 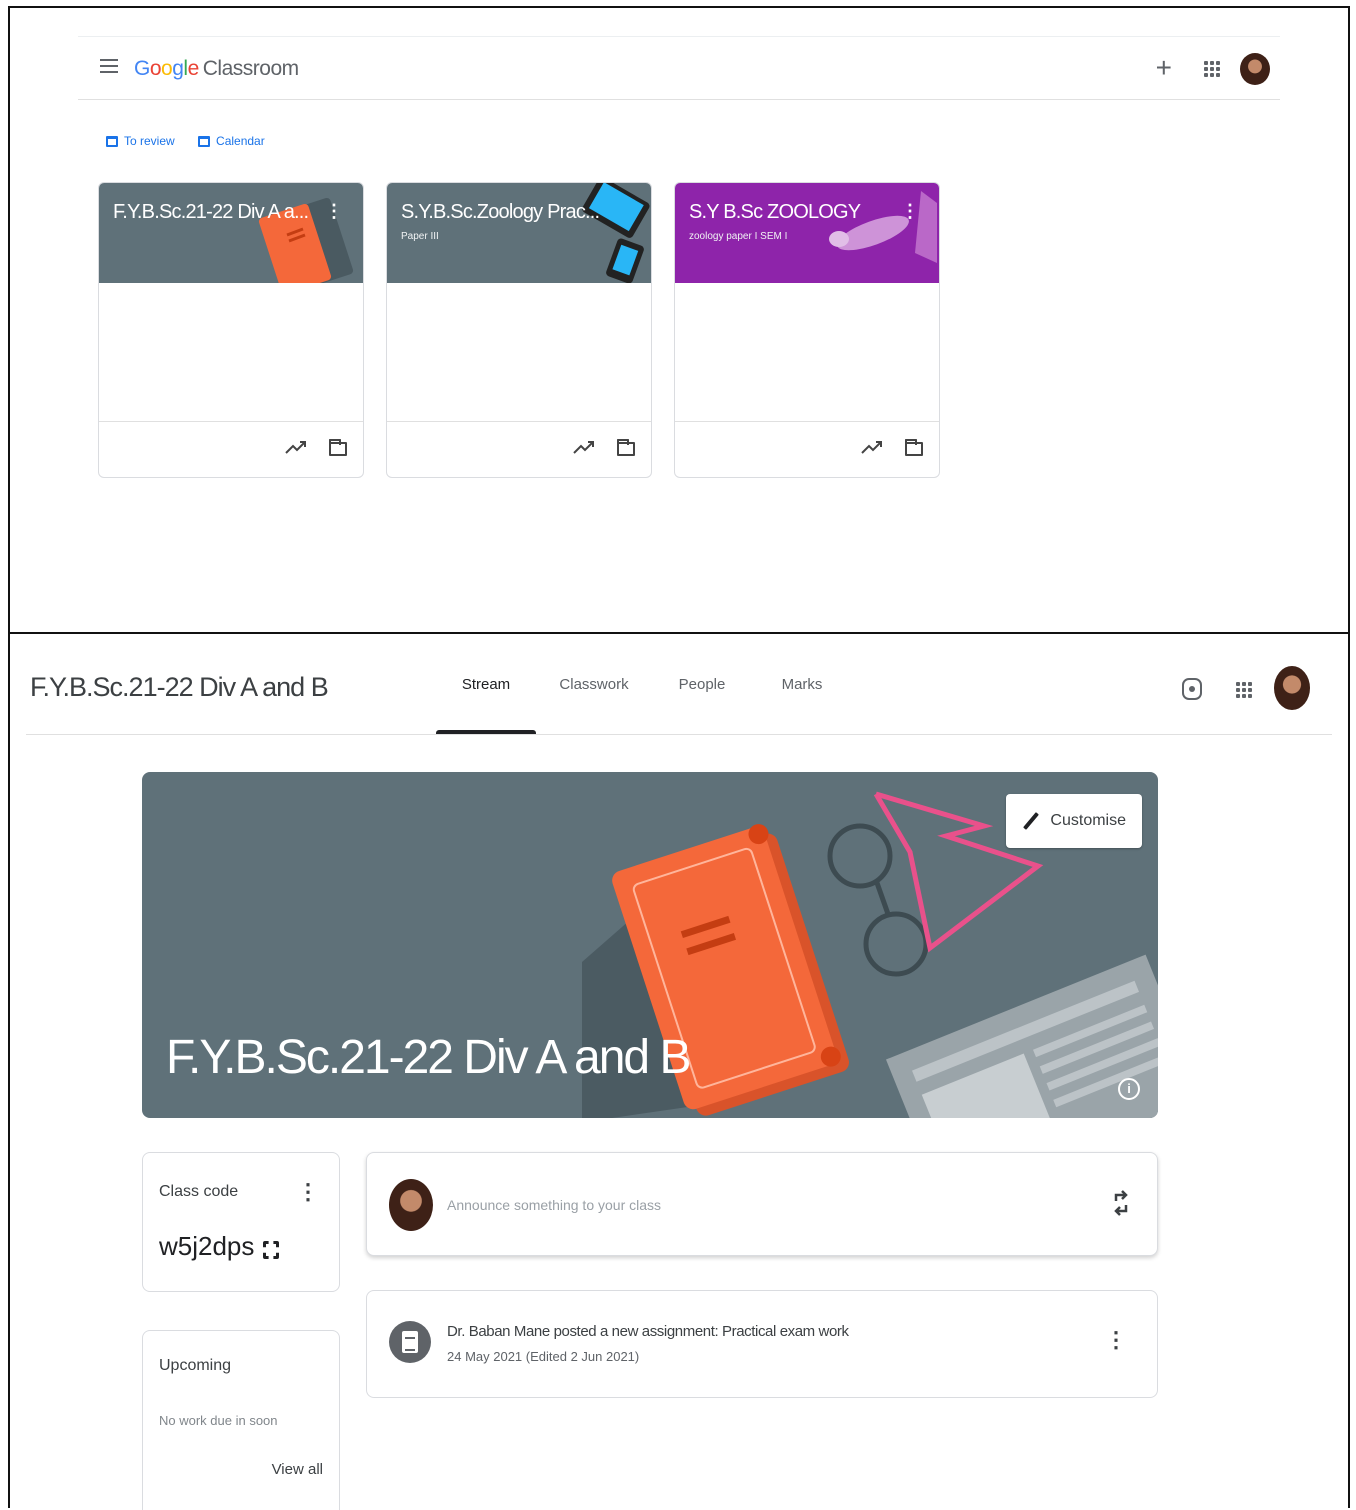 What do you see at coordinates (306, 240) in the screenshot?
I see `book-illustration` at bounding box center [306, 240].